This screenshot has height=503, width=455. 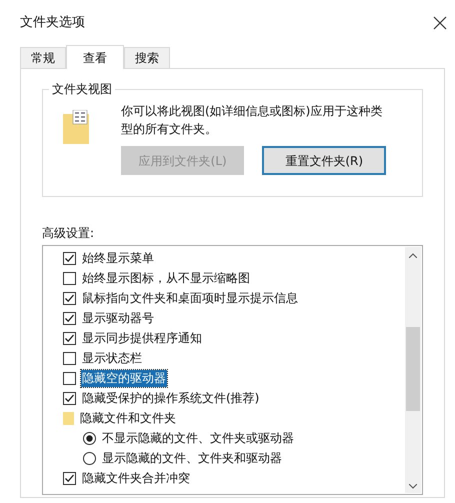 What do you see at coordinates (198, 438) in the screenshot?
I see `setting-label: 不显示隐藏的文件、文件夹或驱动器` at bounding box center [198, 438].